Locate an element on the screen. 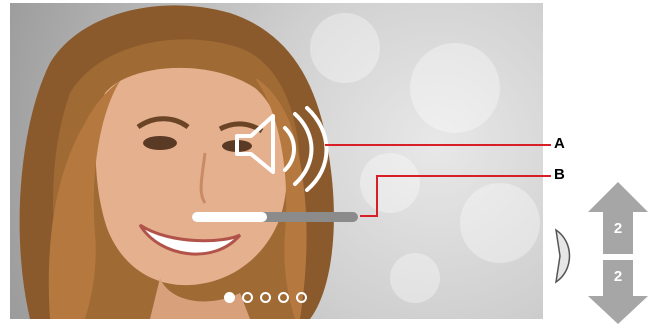 The width and height of the screenshot is (657, 329). callout-label-a: A is located at coordinates (559, 143).